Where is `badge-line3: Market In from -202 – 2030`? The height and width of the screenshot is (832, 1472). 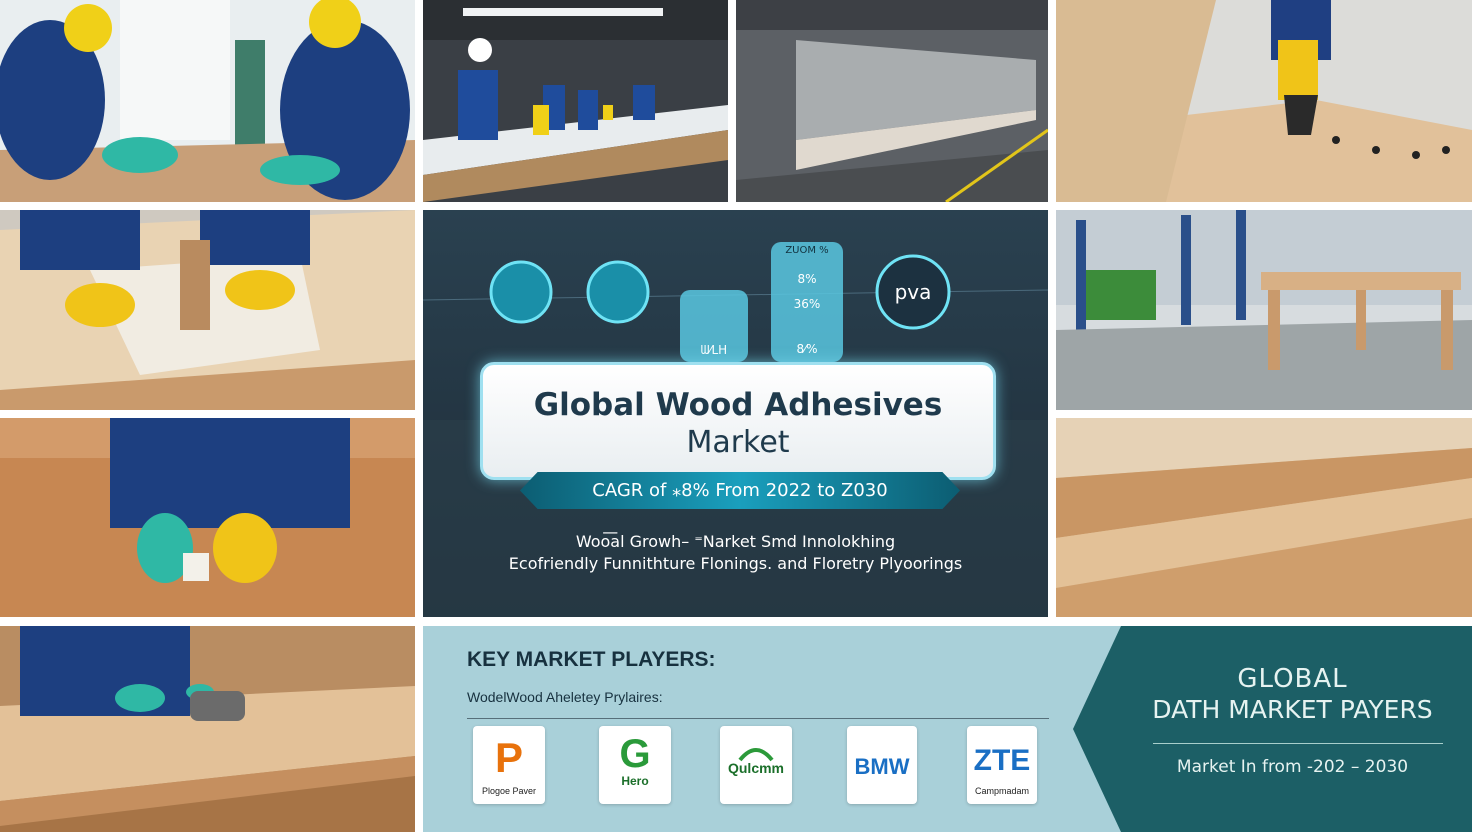 badge-line3: Market In from -202 – 2030 is located at coordinates (1292, 767).